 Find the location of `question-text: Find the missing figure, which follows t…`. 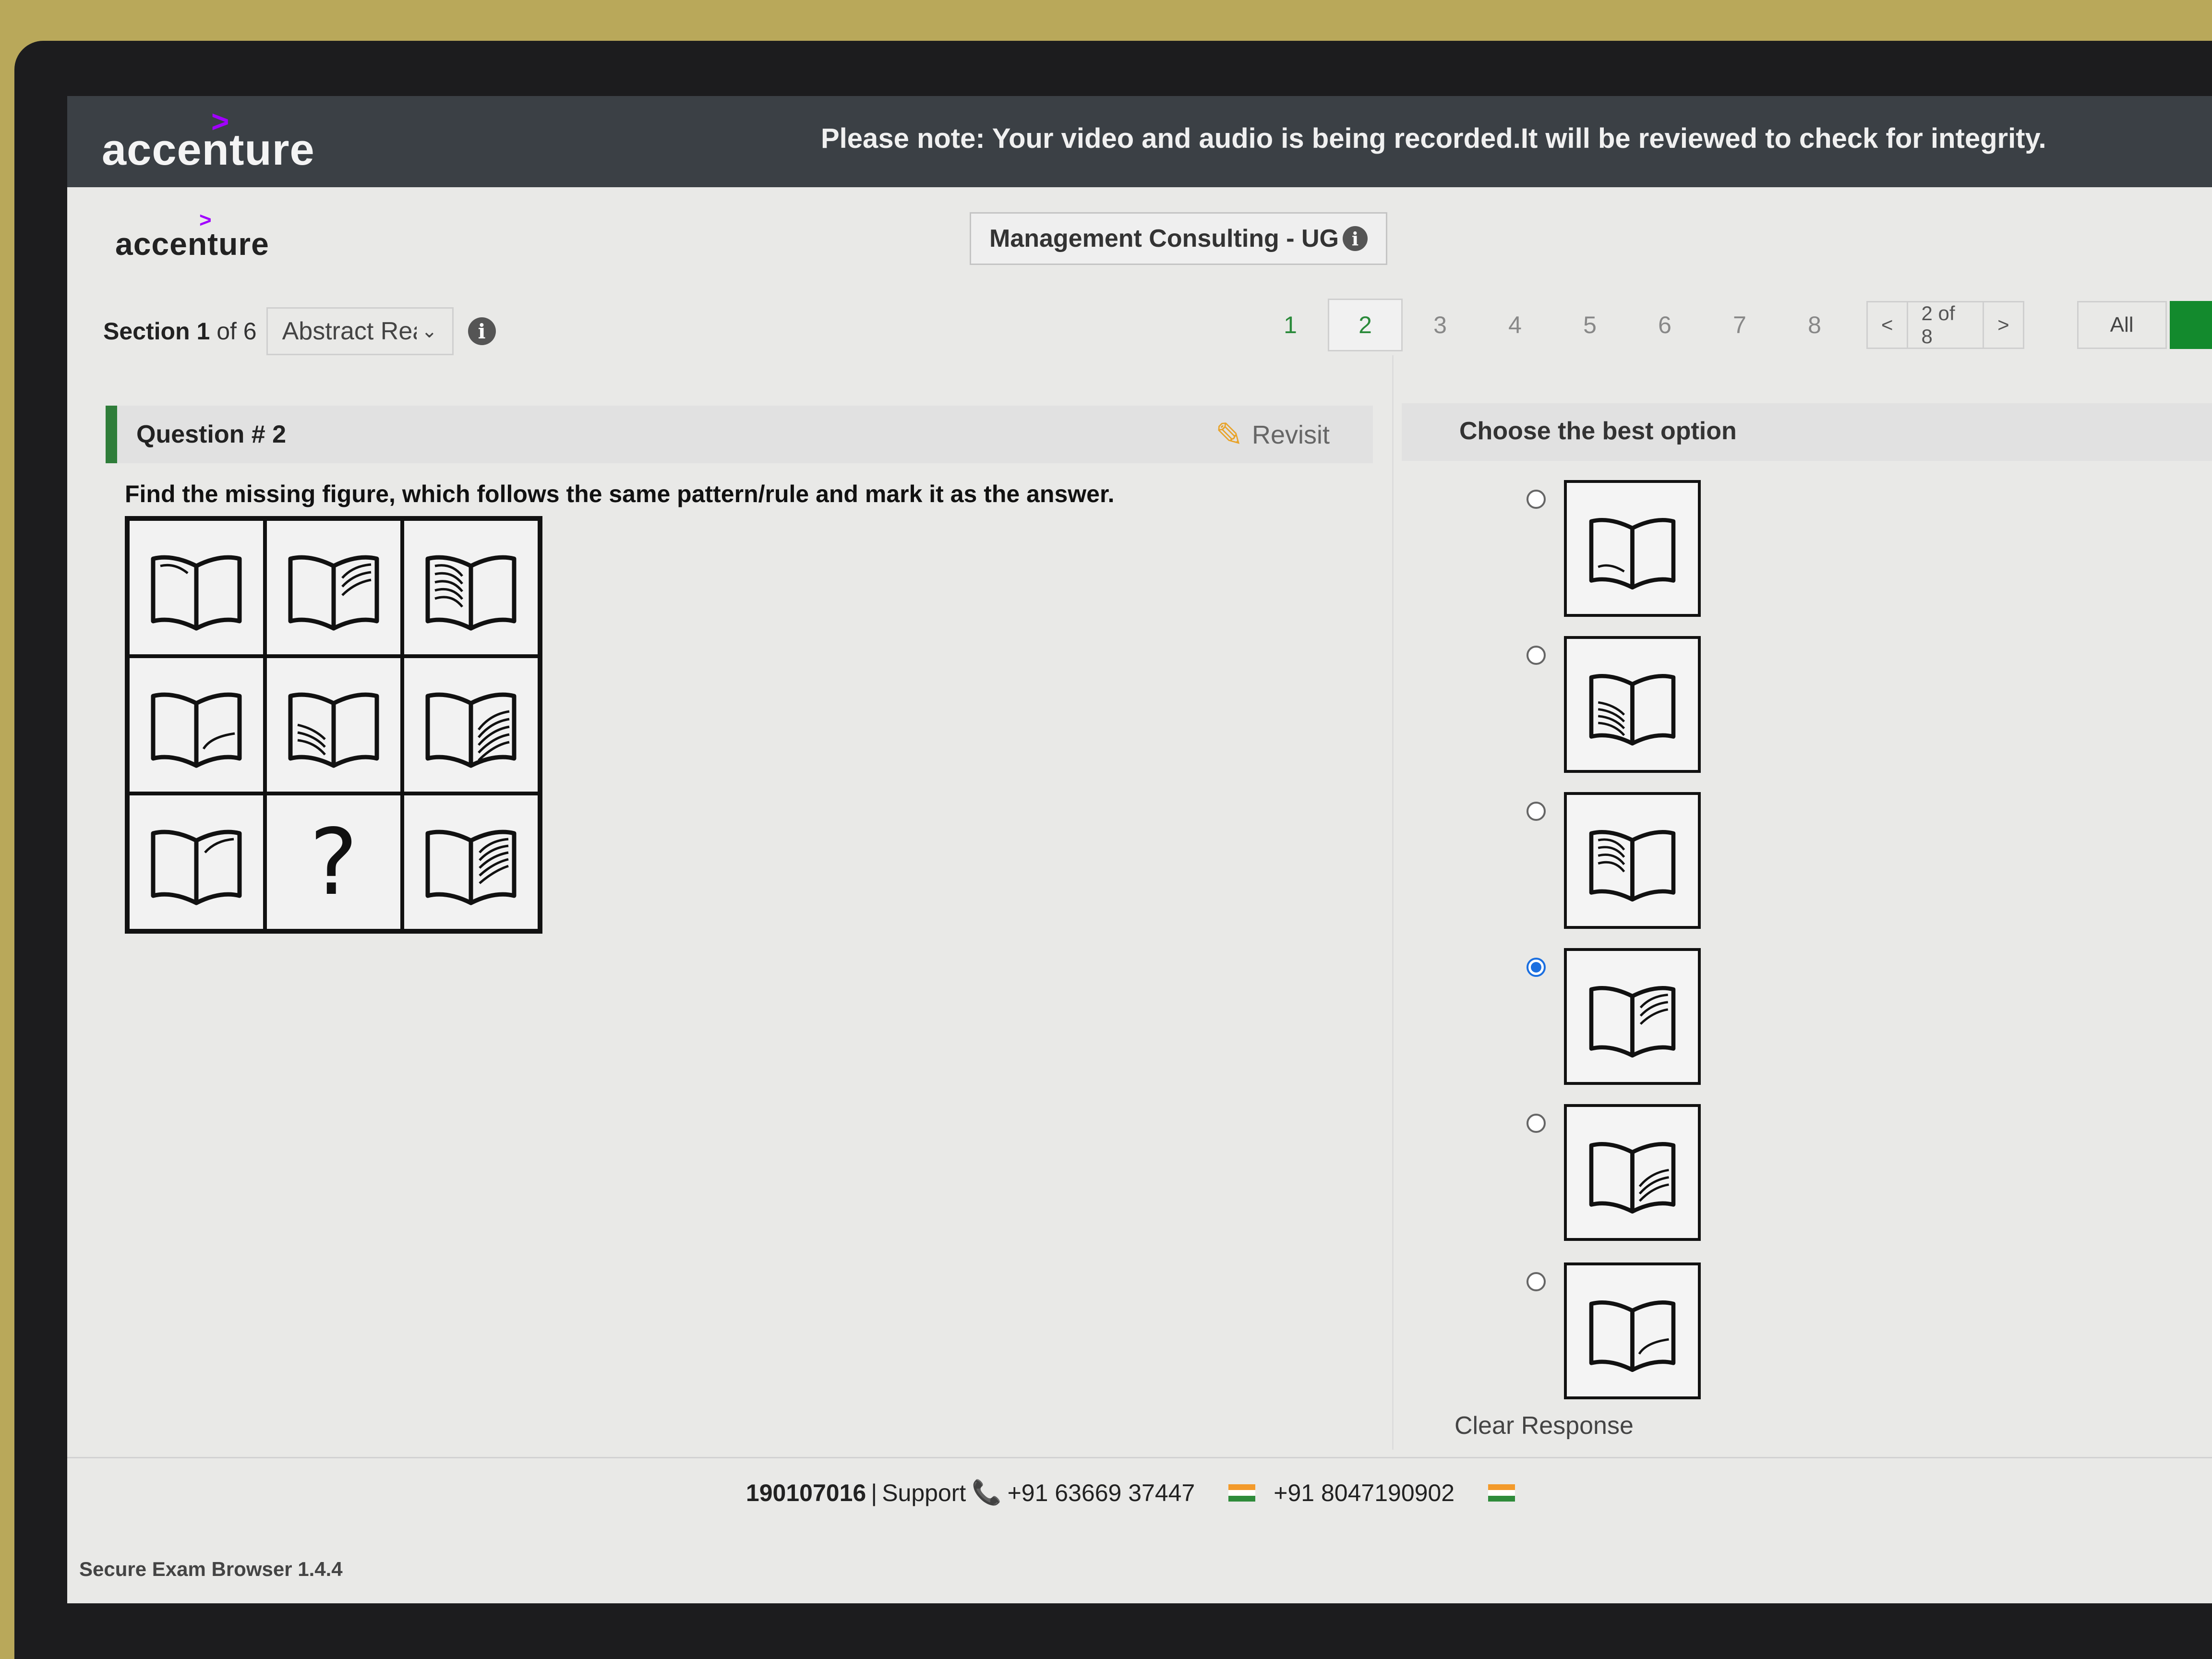

question-text: Find the missing figure, which follows t… is located at coordinates (620, 494).